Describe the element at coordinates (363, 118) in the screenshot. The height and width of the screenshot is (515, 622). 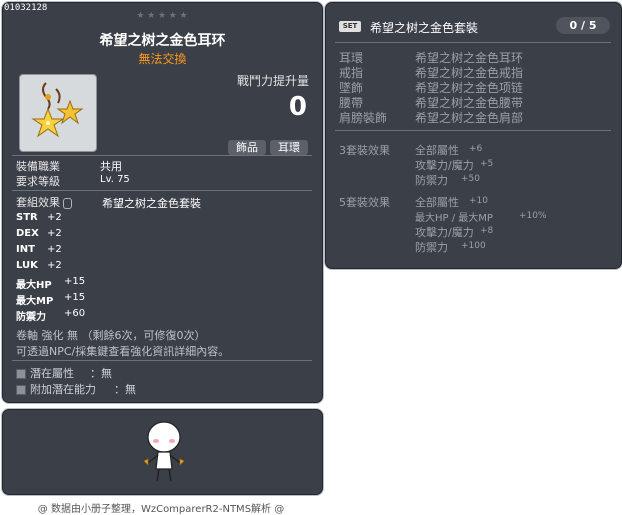
I see `set-part-type: 肩膀裝飾` at that location.